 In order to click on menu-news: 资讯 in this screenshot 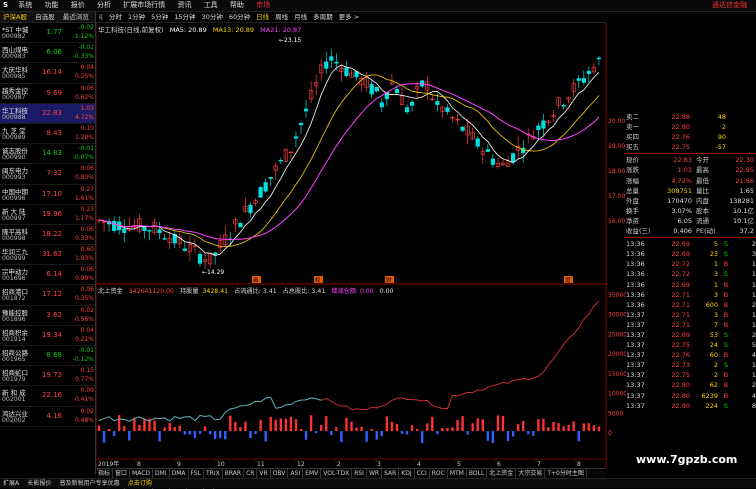, I will do `click(184, 5)`.